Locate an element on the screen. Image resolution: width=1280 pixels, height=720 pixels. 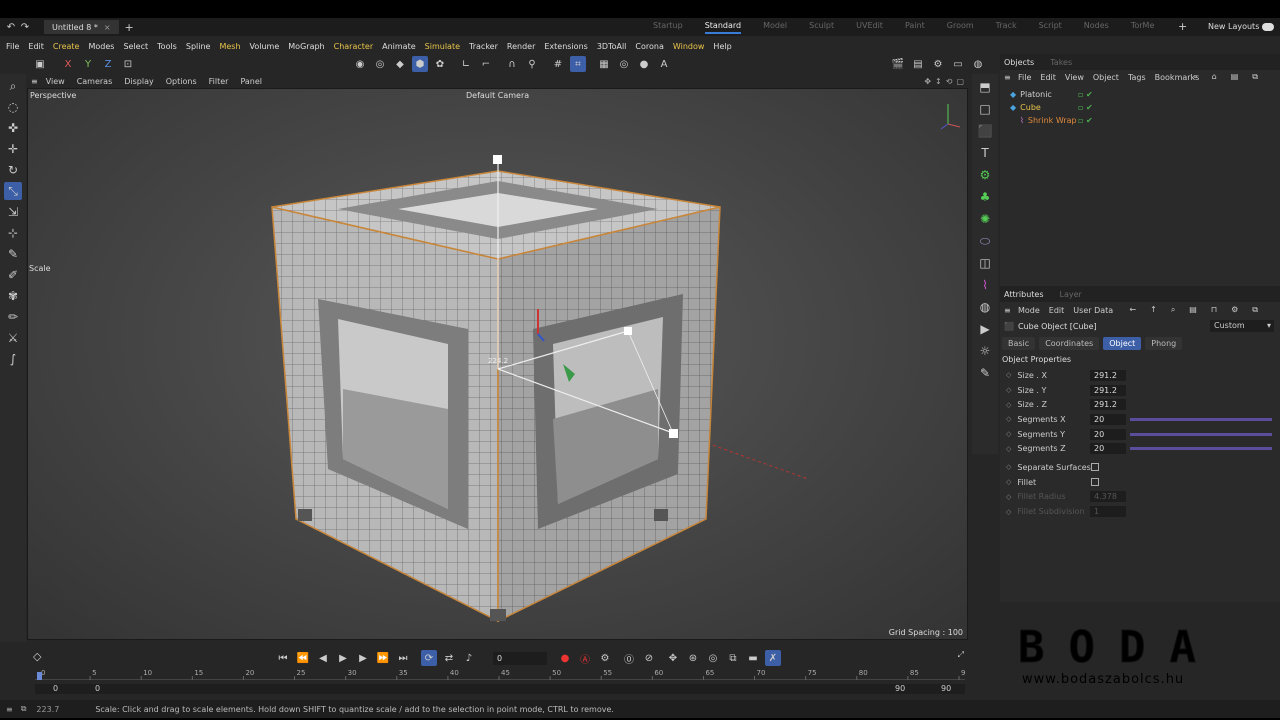
lock-workplane-icon: ● is located at coordinates (644, 64).